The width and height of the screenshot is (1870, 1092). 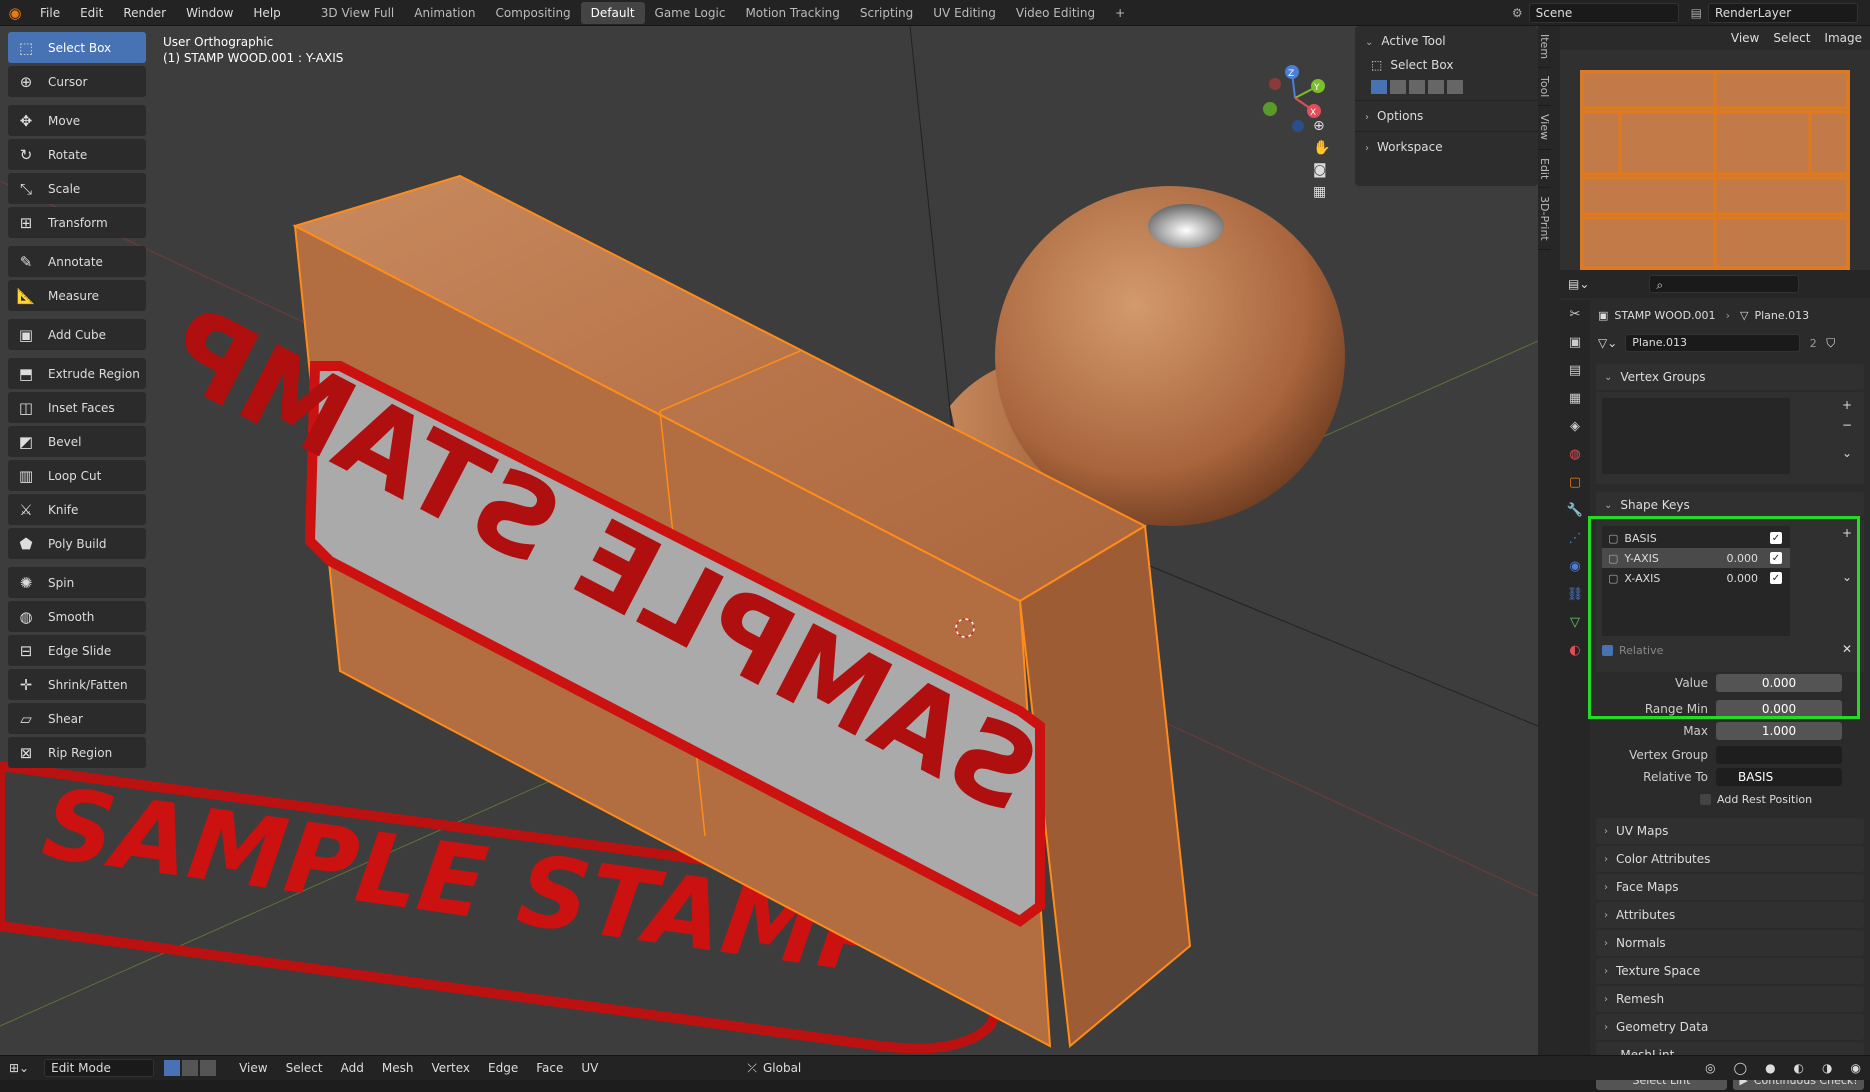 I want to click on uv-menu-image: Image, so click(x=1843, y=38).